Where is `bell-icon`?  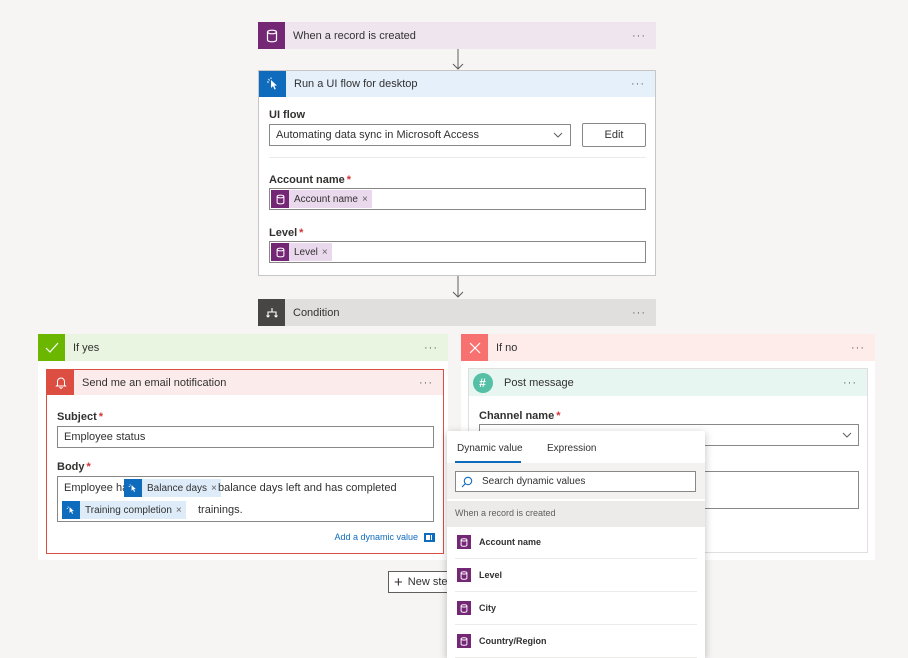
bell-icon is located at coordinates (60, 382).